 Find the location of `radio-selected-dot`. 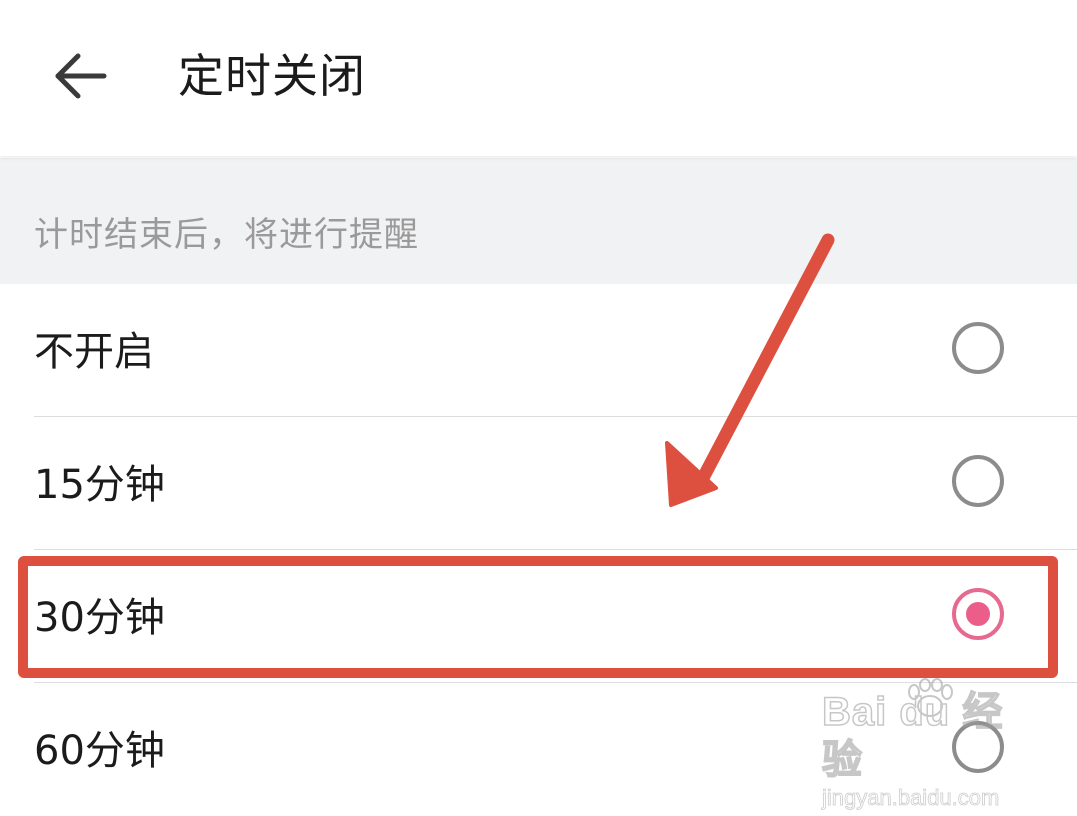

radio-selected-dot is located at coordinates (978, 614).